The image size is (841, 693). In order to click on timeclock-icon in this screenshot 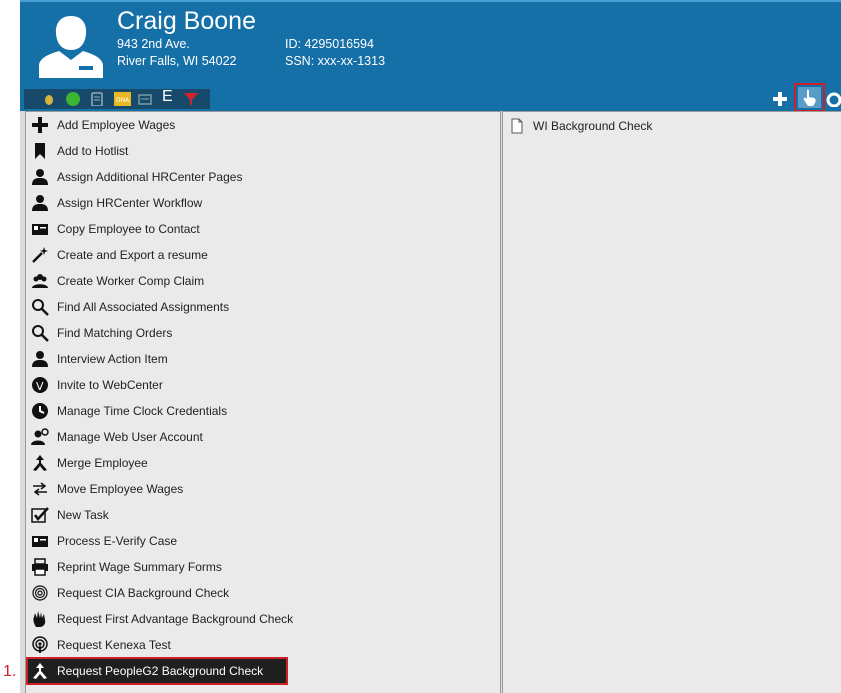, I will do `click(40, 411)`.